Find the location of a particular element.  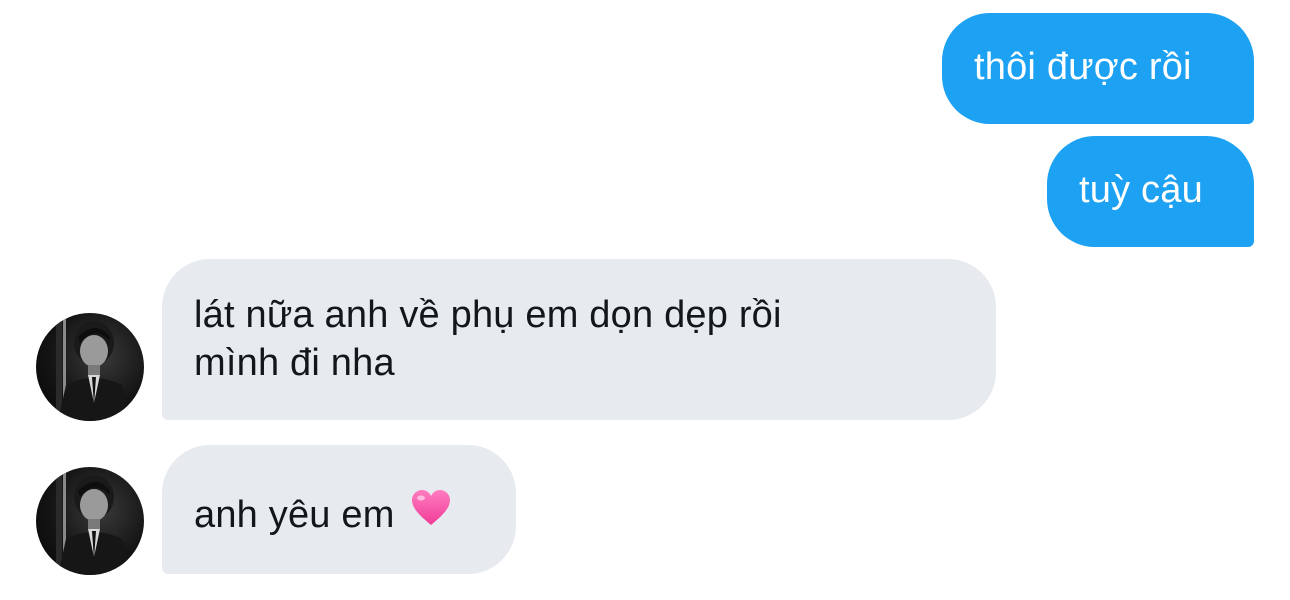

message-text-line: lát nữa anh về phụ em dọn dẹp rồi is located at coordinates (488, 315).